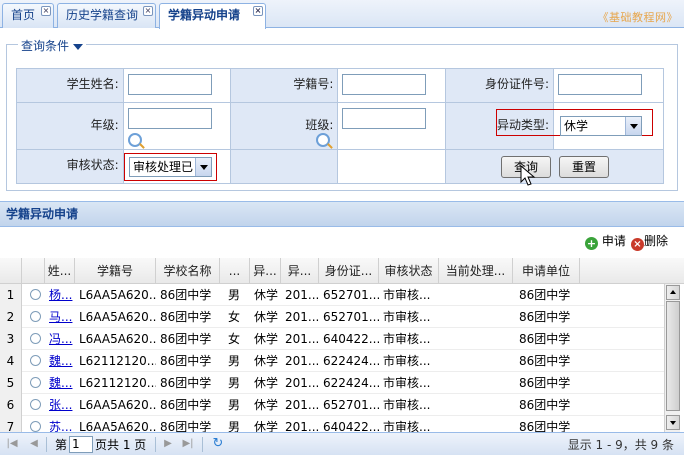  I want to click on change-type-value: 休学, so click(576, 126).